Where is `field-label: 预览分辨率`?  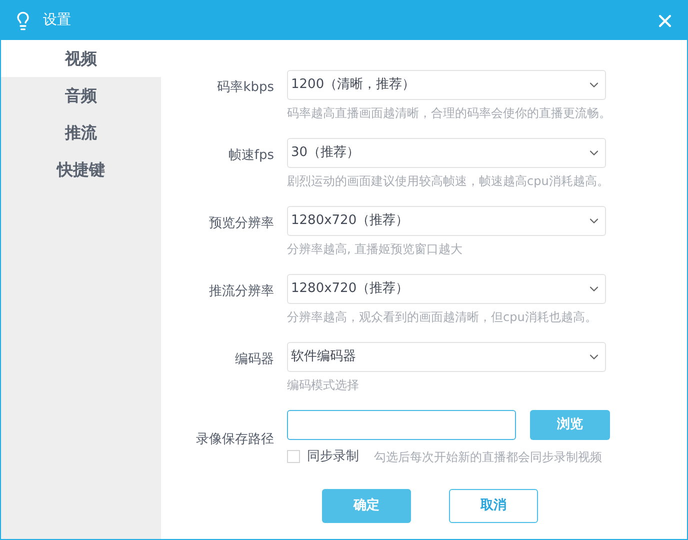 field-label: 预览分辨率 is located at coordinates (241, 224).